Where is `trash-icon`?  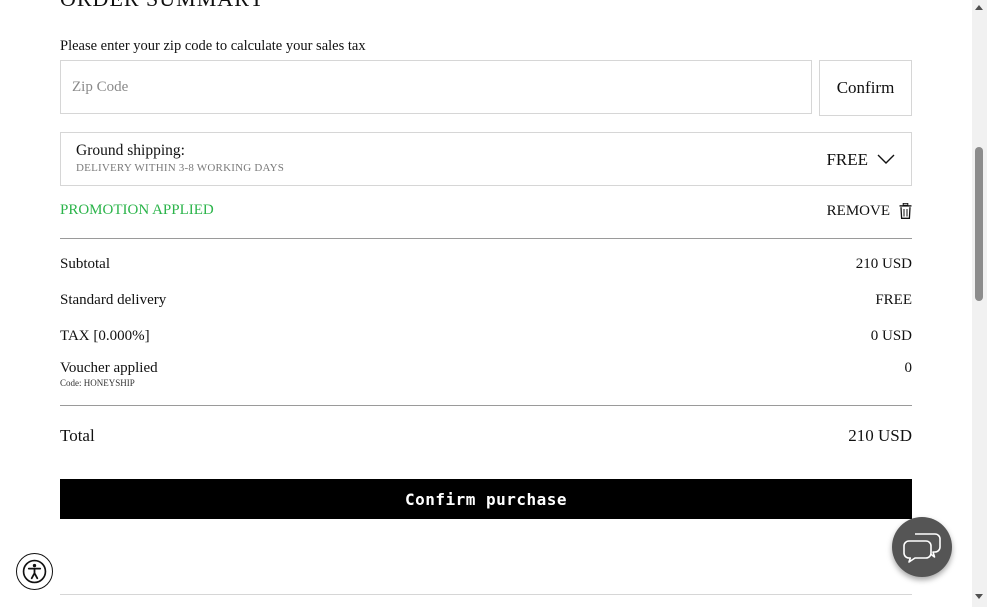 trash-icon is located at coordinates (905, 211).